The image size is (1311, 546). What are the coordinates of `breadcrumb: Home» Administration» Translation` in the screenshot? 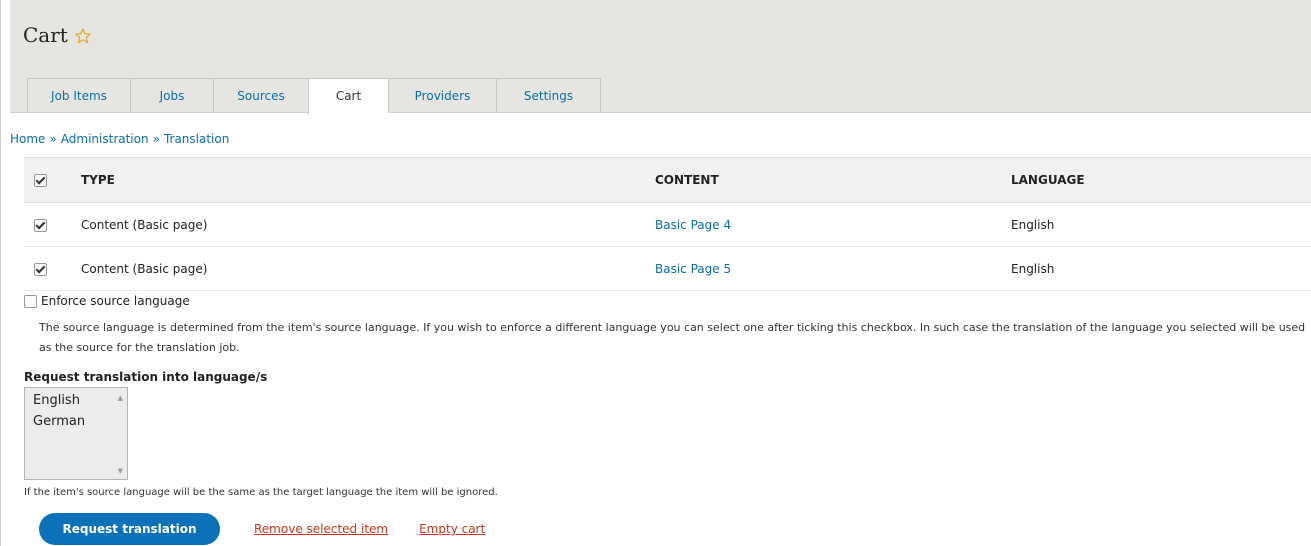 It's located at (119, 139).